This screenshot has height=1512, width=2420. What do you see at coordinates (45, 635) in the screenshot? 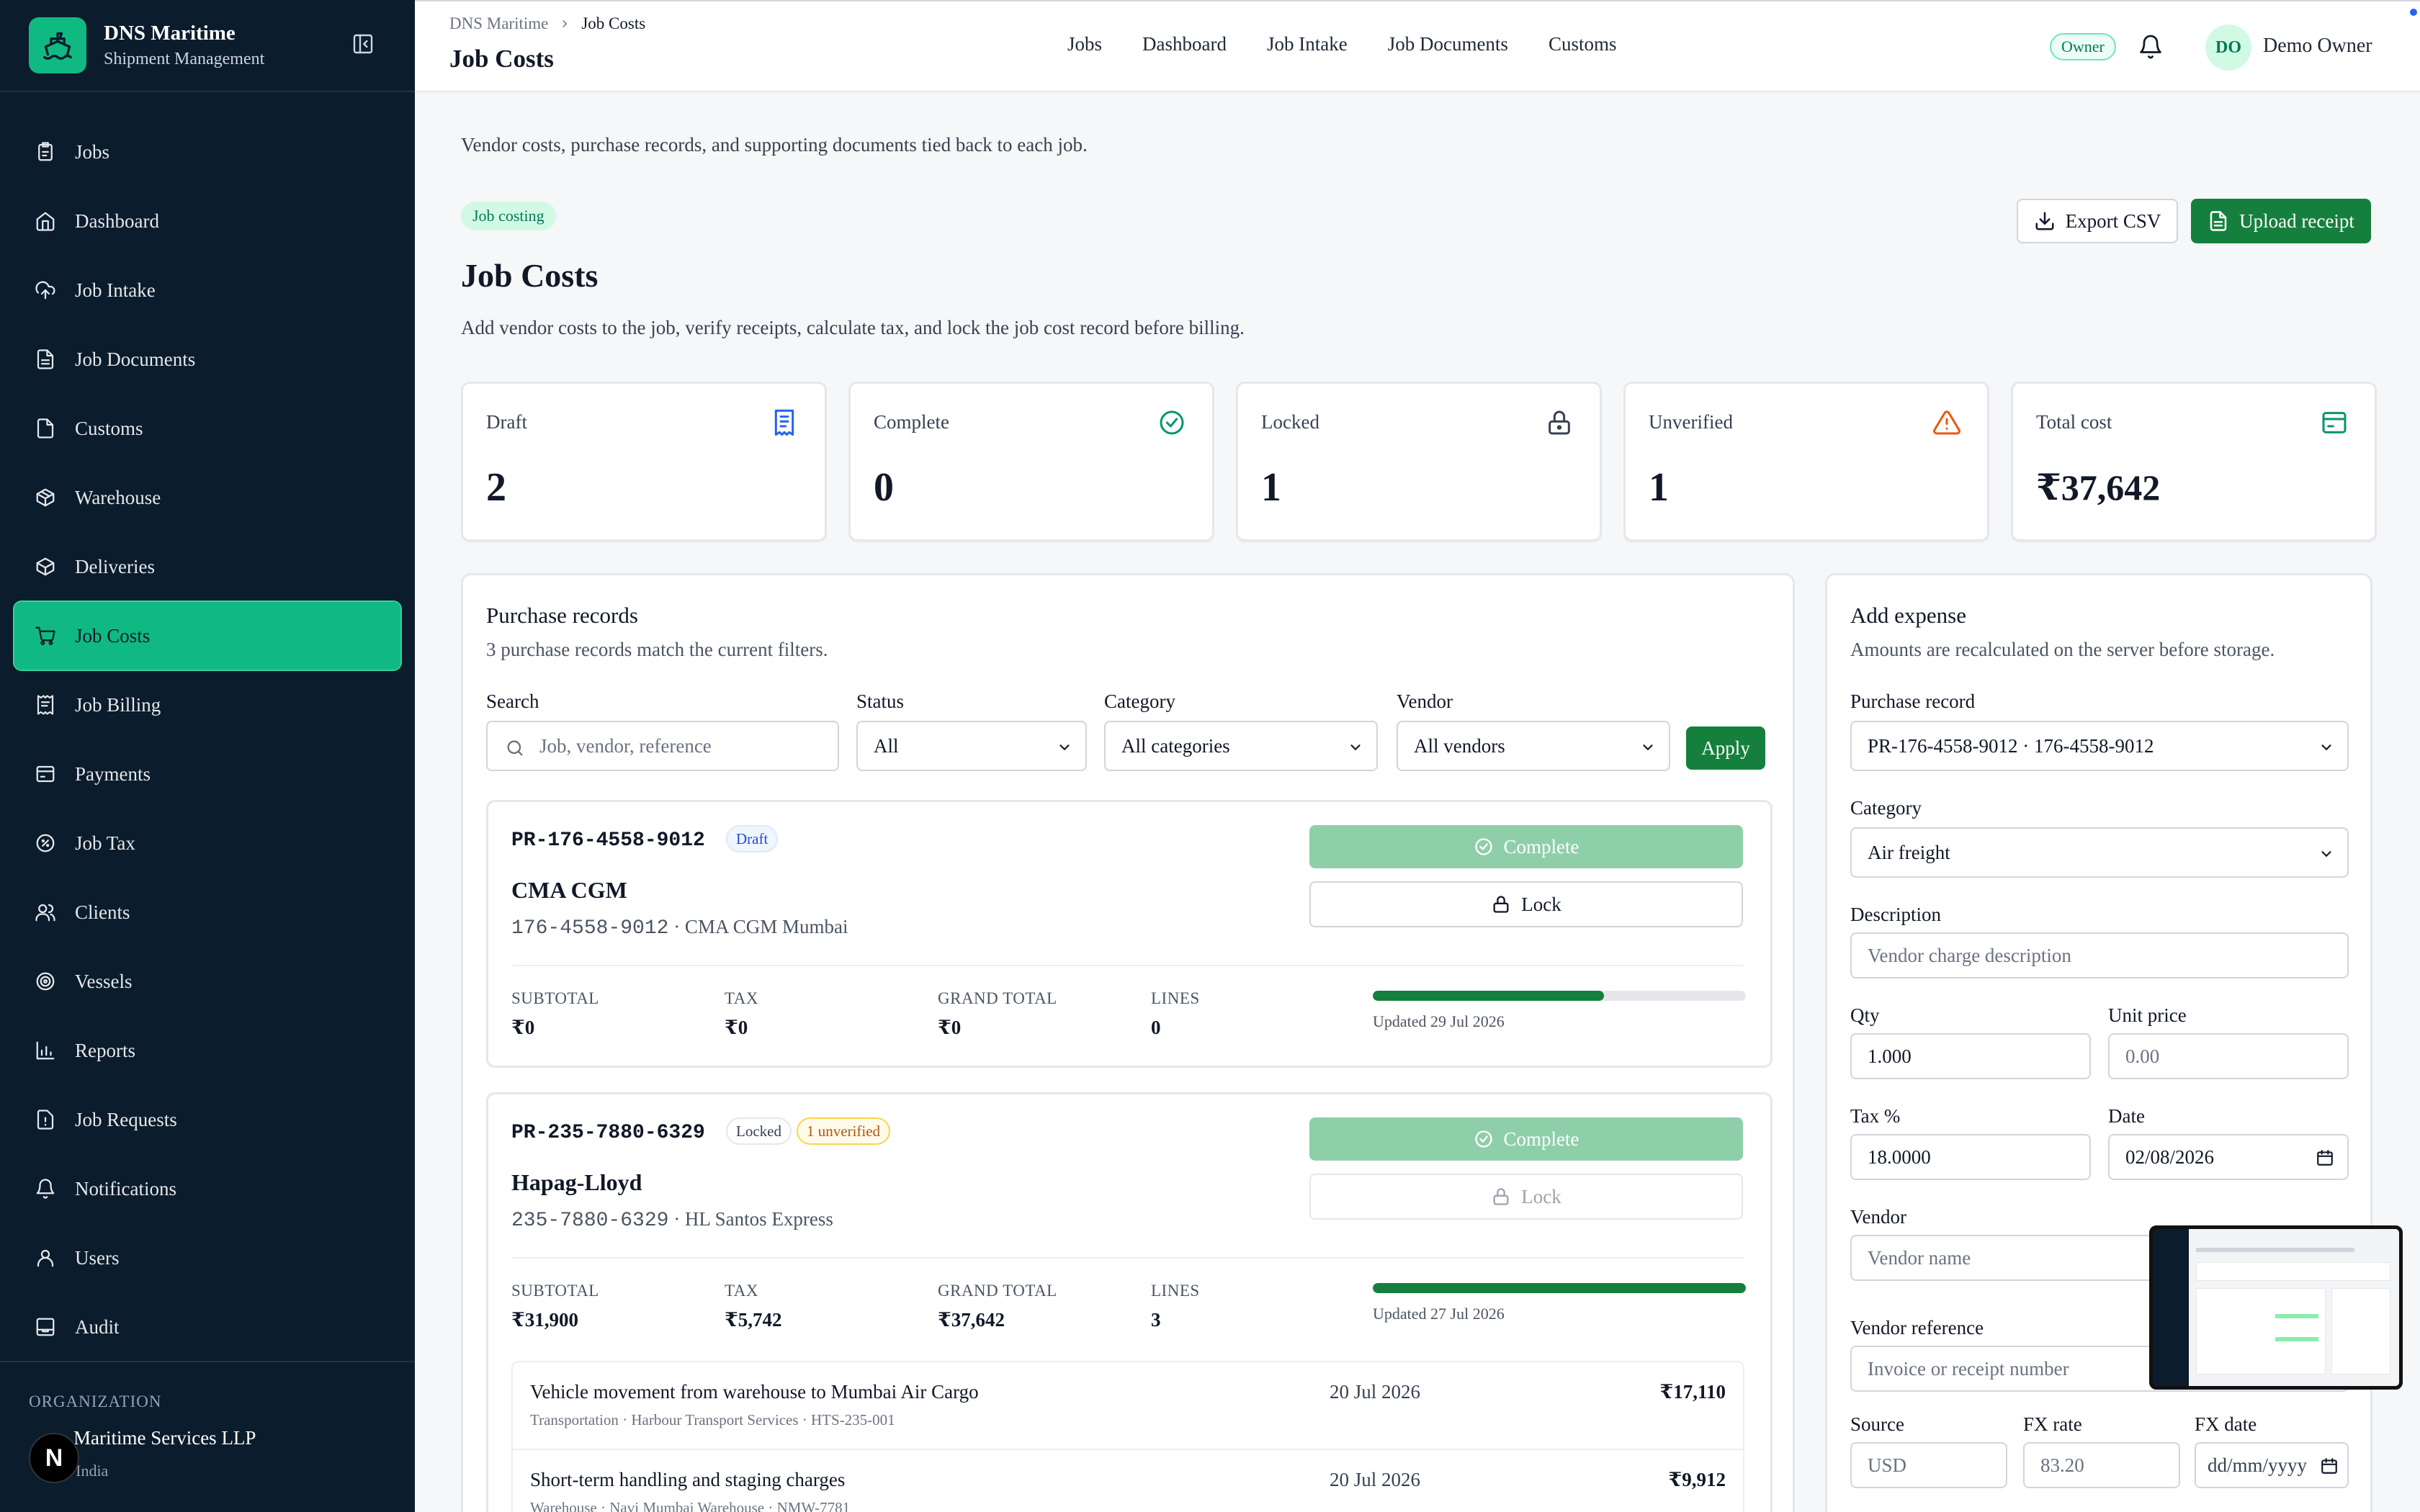
I see `cart-icon` at bounding box center [45, 635].